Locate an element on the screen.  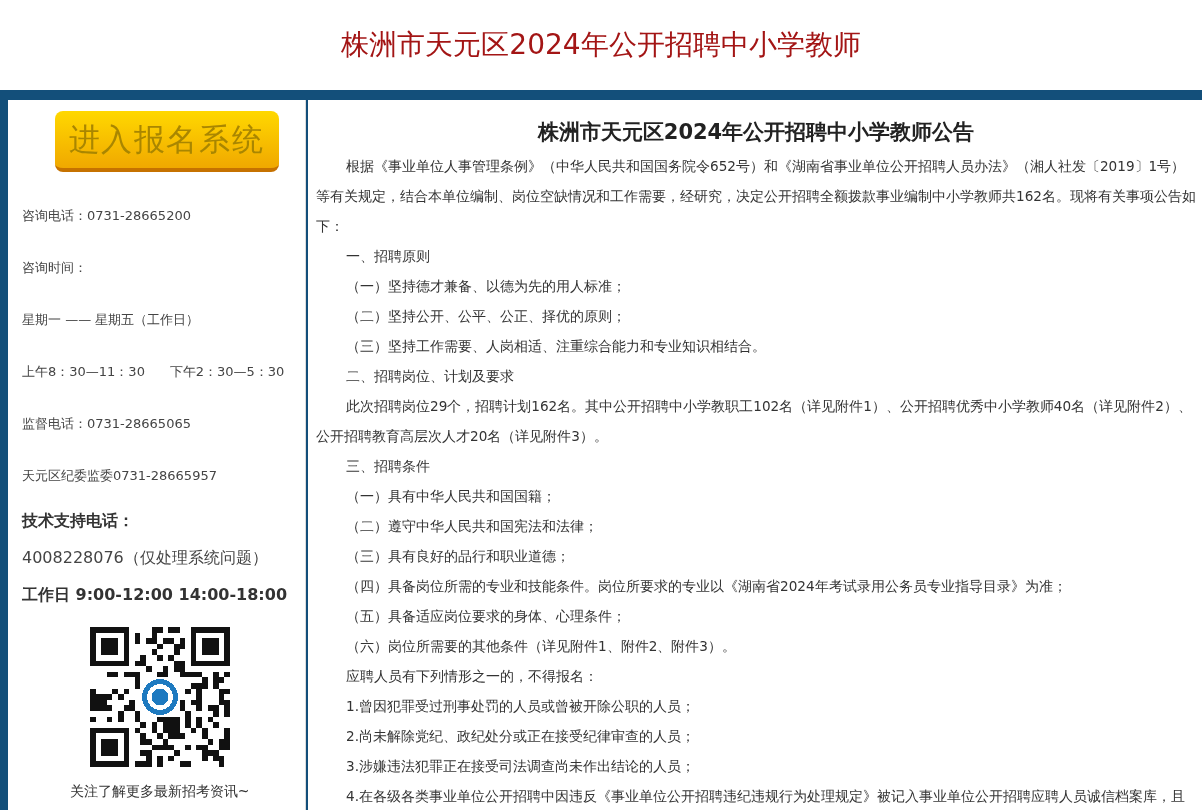
article-paragraph: （一）具有中华人民共和国国籍； is located at coordinates (451, 496).